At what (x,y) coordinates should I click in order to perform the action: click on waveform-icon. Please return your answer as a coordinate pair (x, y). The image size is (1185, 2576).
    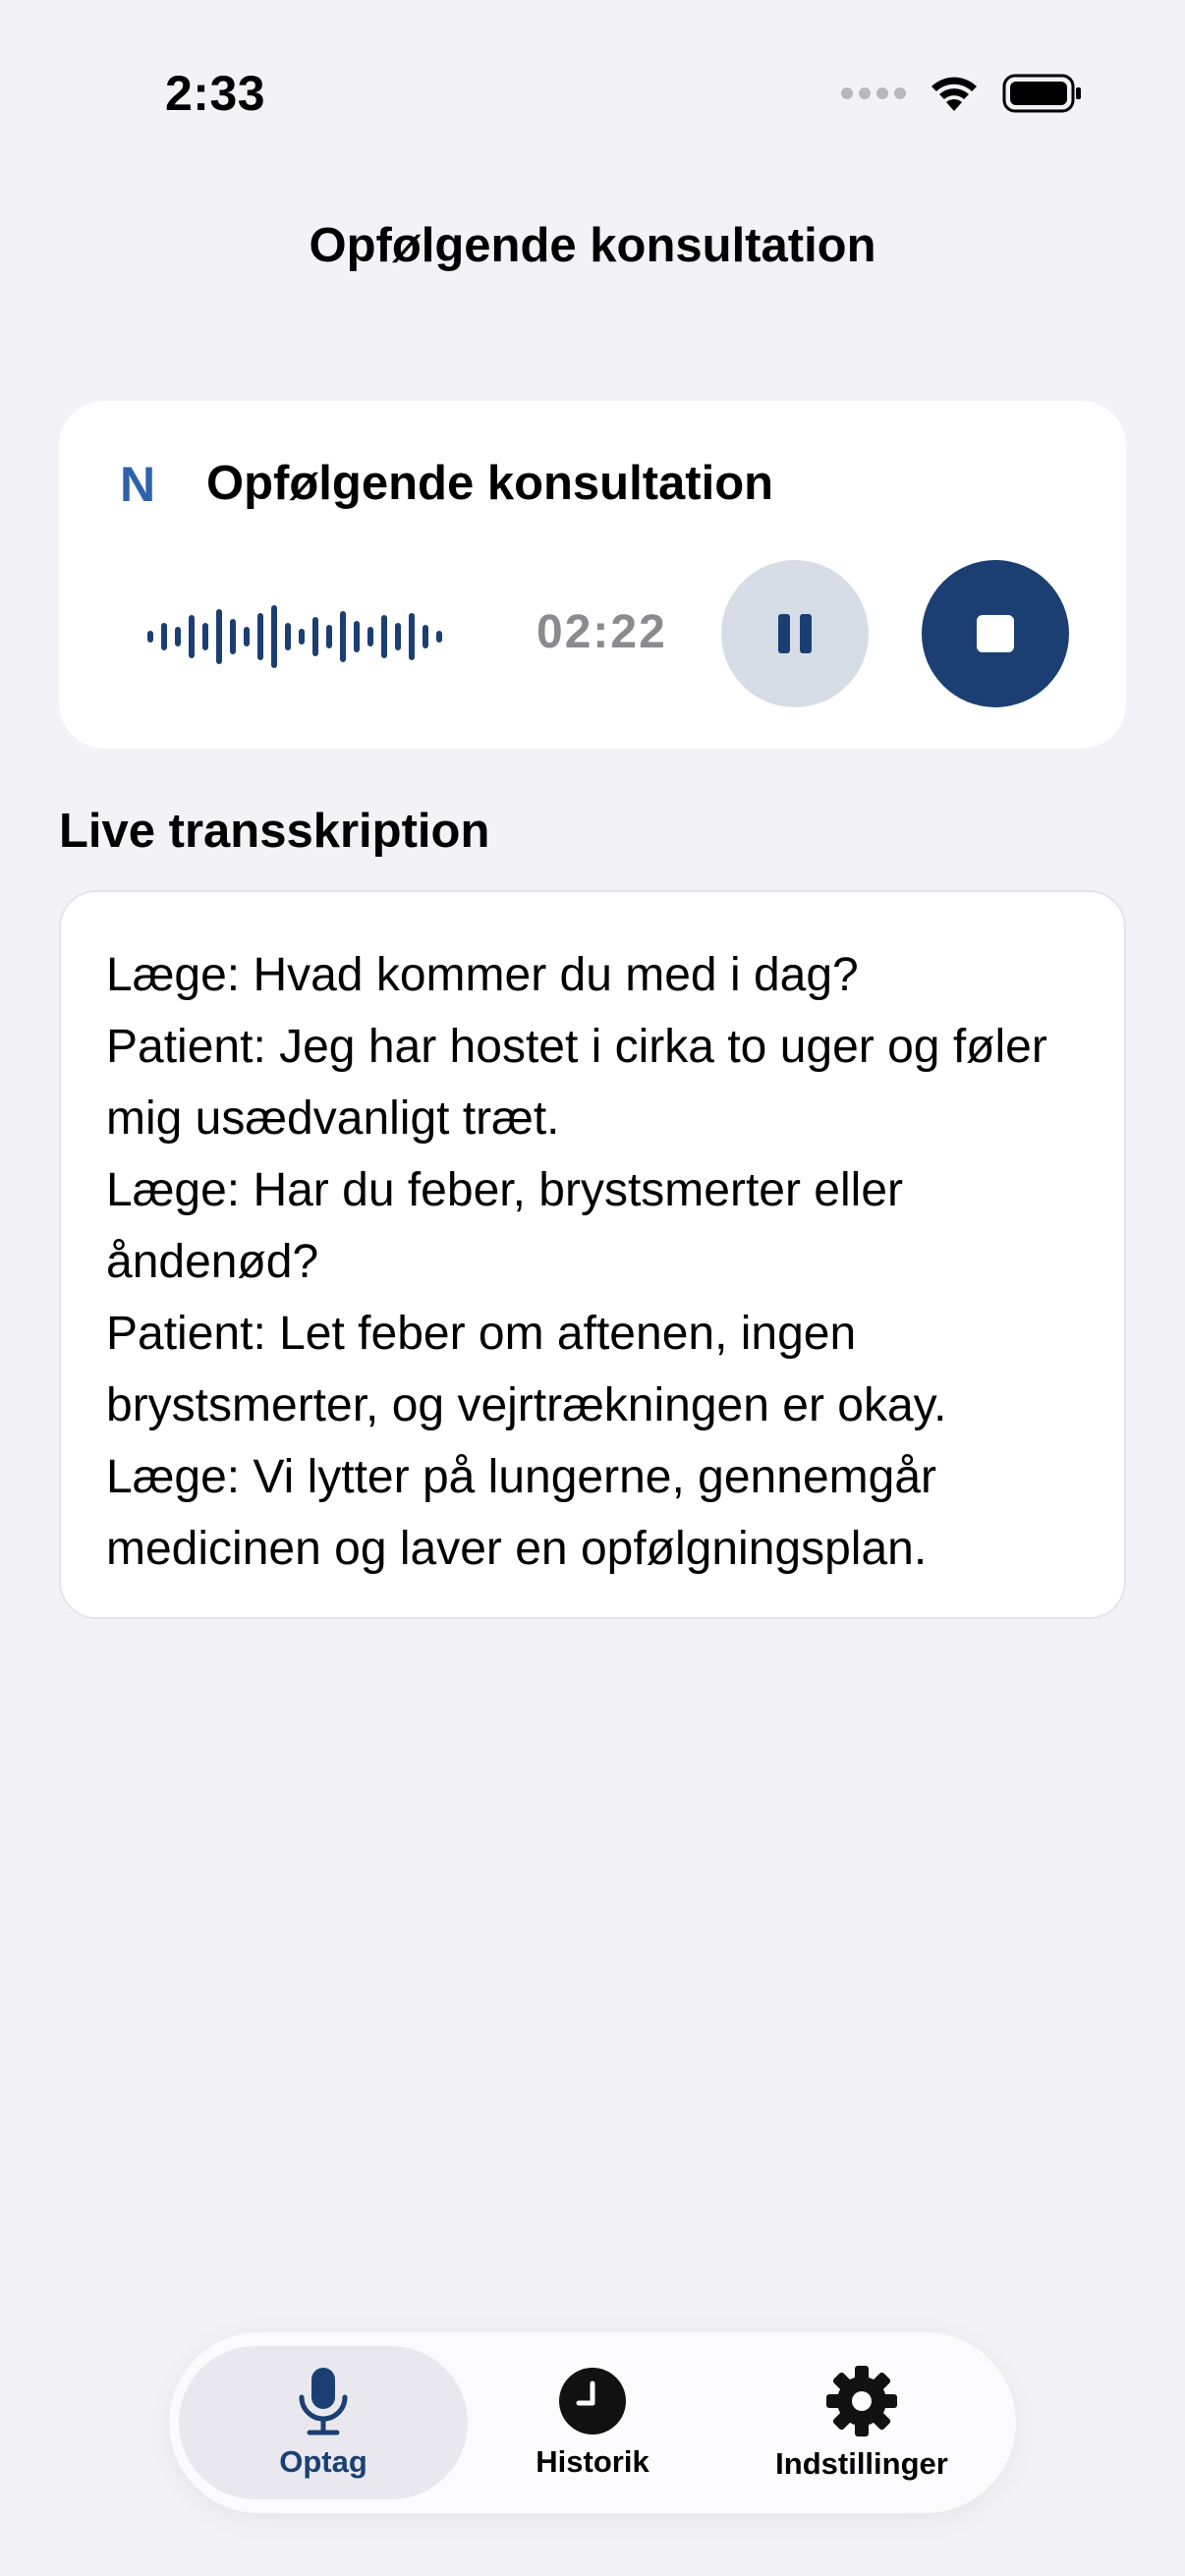
    Looking at the image, I should click on (294, 636).